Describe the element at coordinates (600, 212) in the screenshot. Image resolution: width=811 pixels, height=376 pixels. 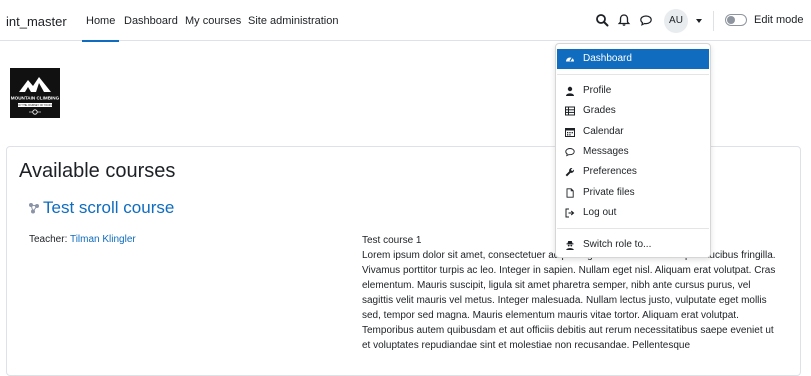
I see `menu-item-label: Log out` at that location.